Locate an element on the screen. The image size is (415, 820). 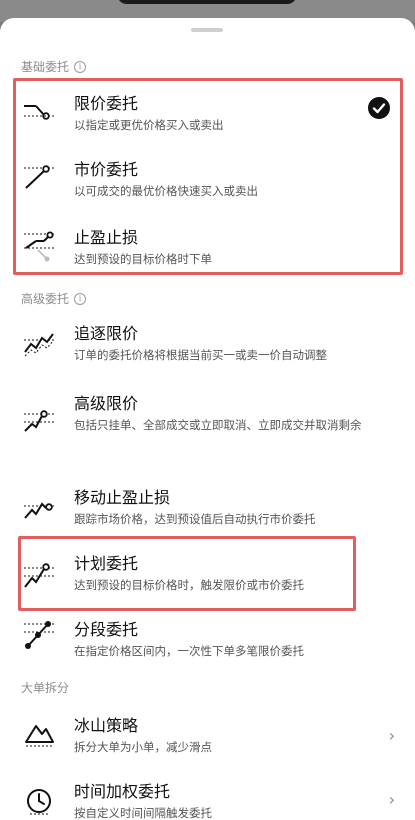
order-title: 限价委托 is located at coordinates (106, 103).